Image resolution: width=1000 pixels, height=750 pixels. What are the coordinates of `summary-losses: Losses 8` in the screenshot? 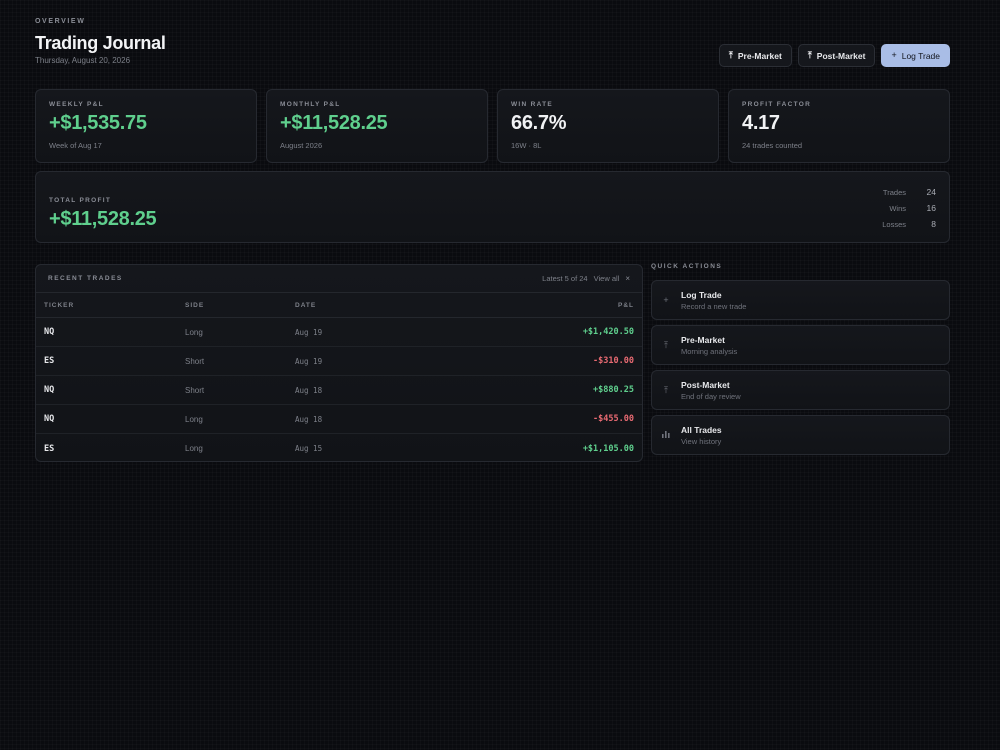 It's located at (891, 224).